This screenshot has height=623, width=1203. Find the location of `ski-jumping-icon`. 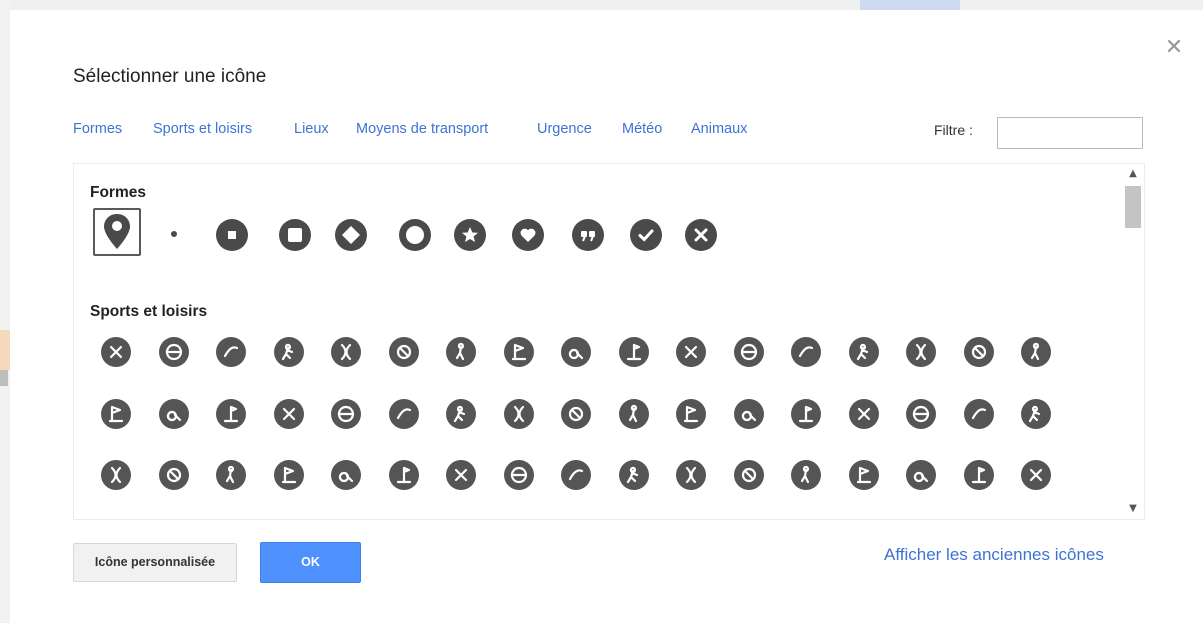

ski-jumping-icon is located at coordinates (518, 475).